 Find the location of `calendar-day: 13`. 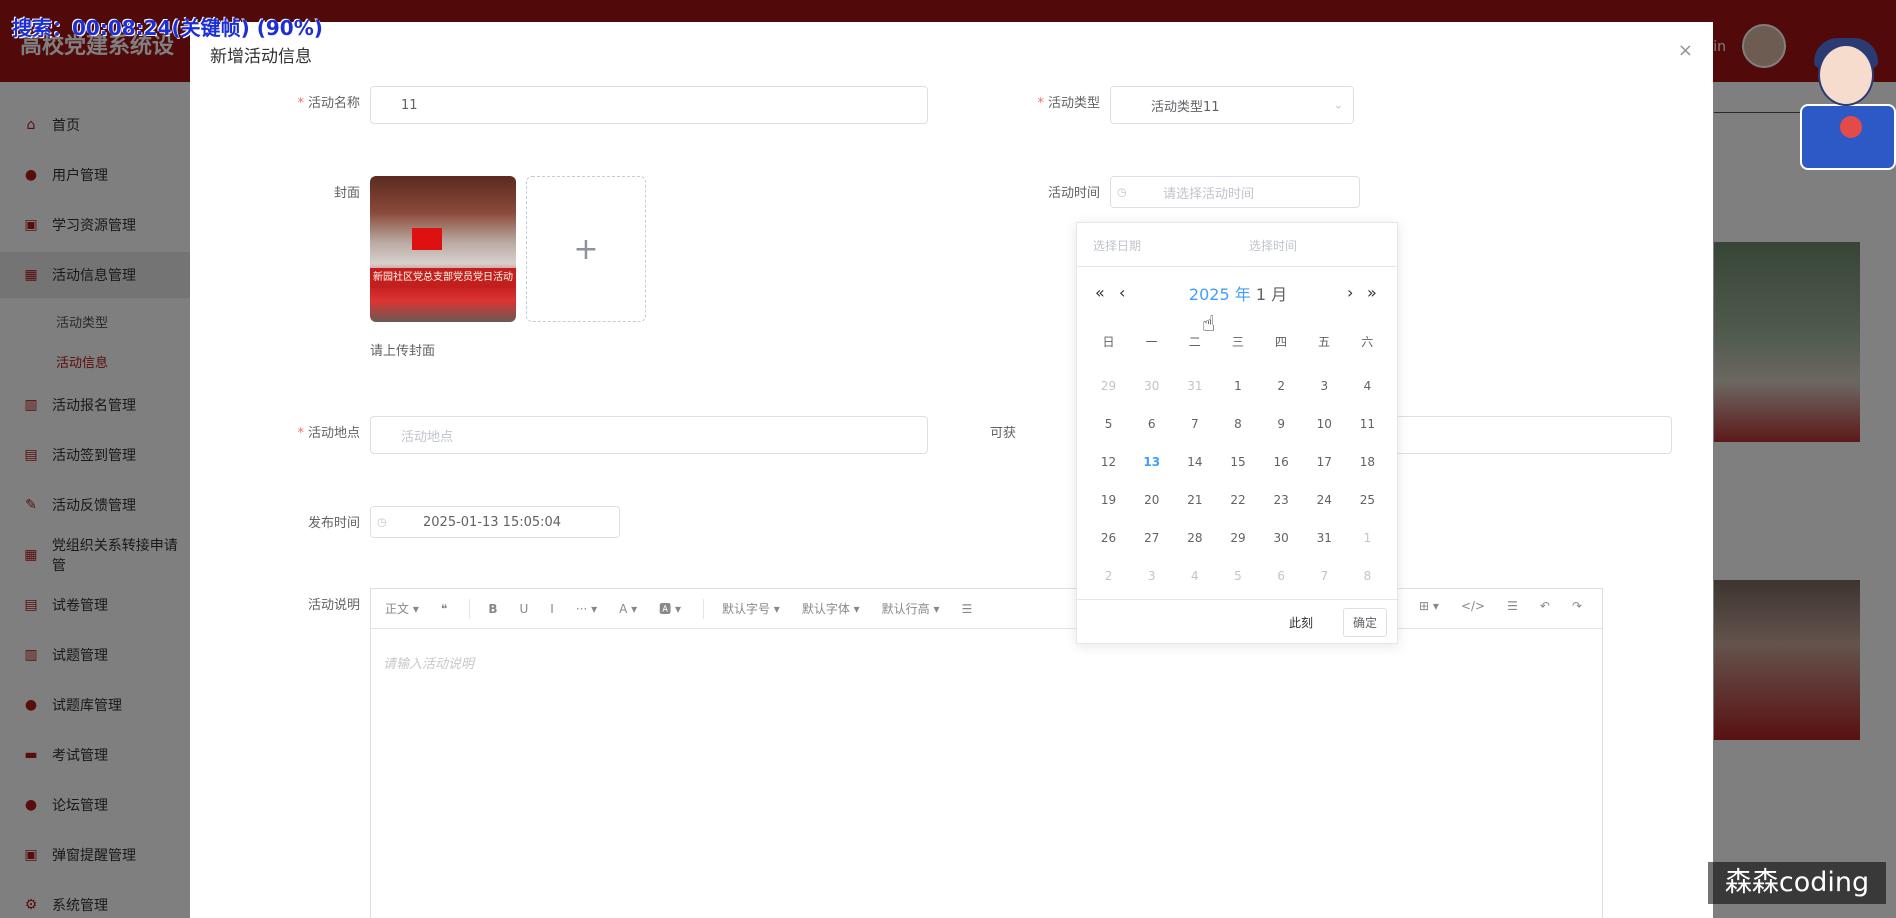

calendar-day: 13 is located at coordinates (1151, 462).